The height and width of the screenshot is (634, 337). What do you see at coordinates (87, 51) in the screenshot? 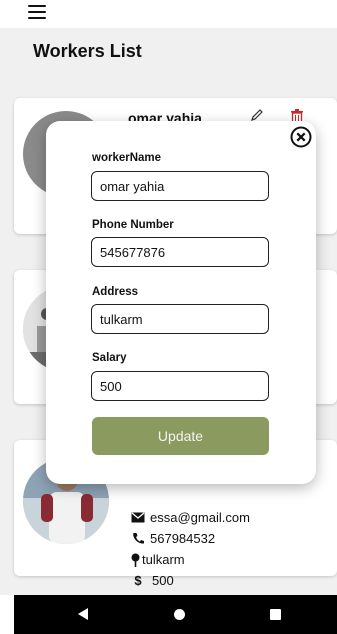
I see `page-title: Workers List` at bounding box center [87, 51].